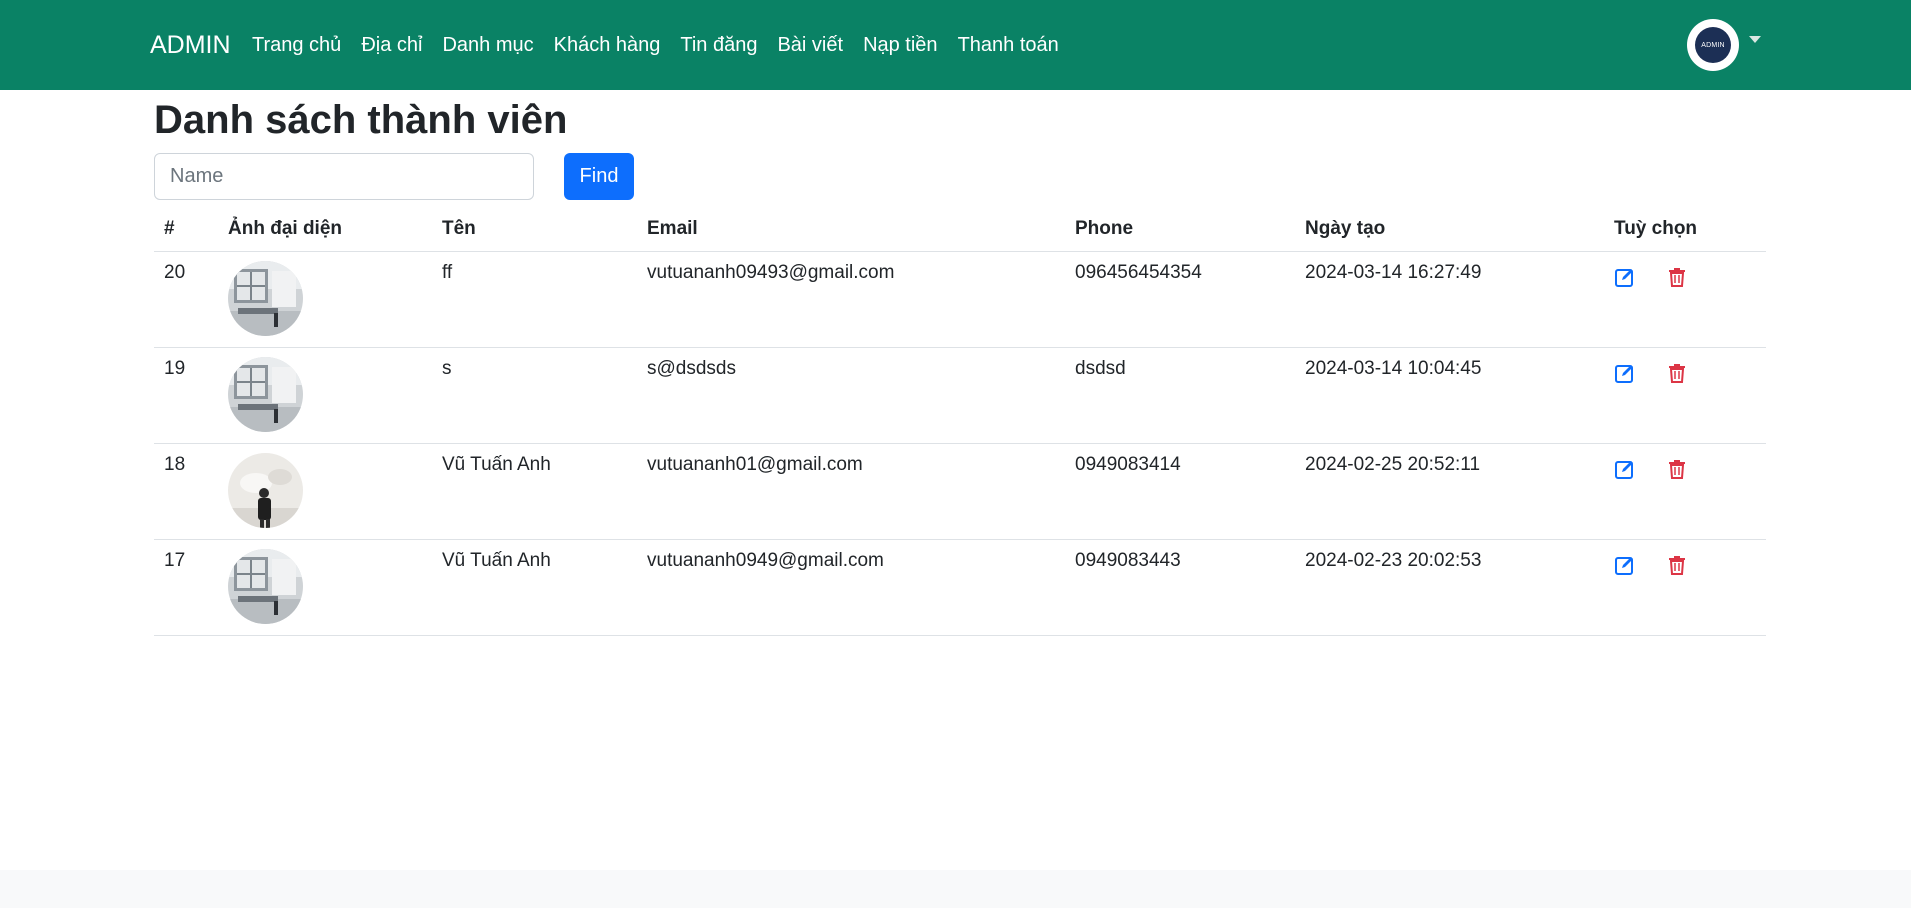 The height and width of the screenshot is (908, 1911). I want to click on header-email: Email, so click(851, 229).